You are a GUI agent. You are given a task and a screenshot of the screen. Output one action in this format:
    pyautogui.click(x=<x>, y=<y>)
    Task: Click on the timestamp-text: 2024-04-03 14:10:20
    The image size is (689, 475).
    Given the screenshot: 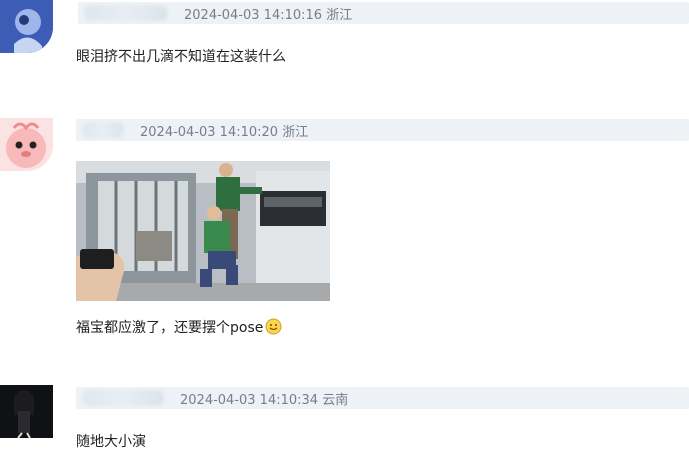 What is the action you would take?
    pyautogui.click(x=209, y=132)
    